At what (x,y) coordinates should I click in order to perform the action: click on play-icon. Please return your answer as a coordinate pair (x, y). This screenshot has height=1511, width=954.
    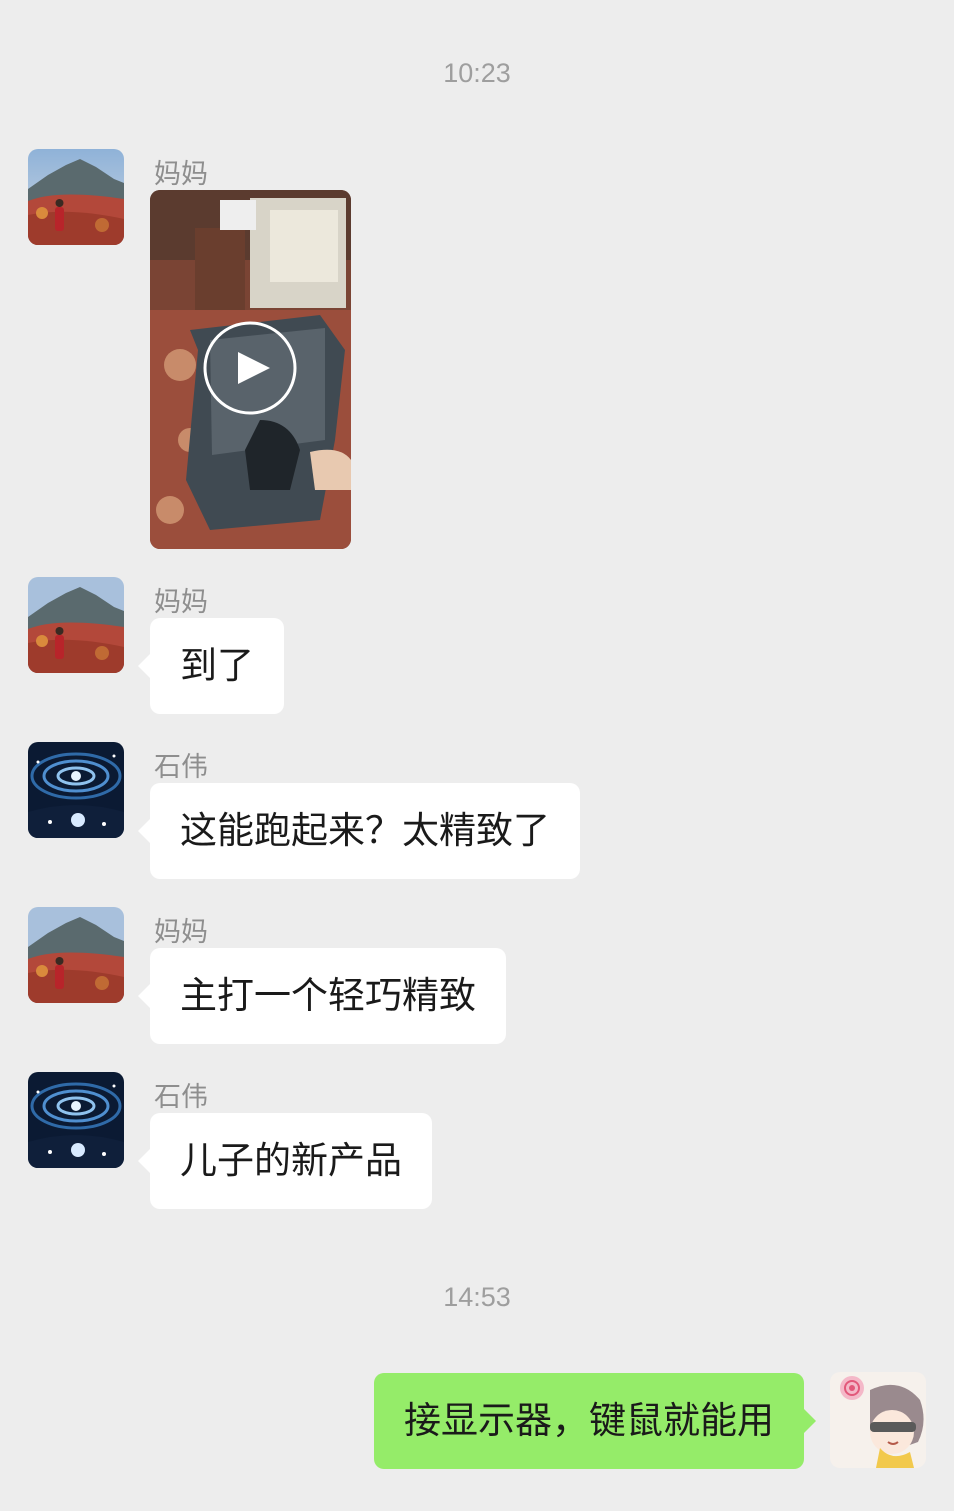
    Looking at the image, I should click on (250, 368).